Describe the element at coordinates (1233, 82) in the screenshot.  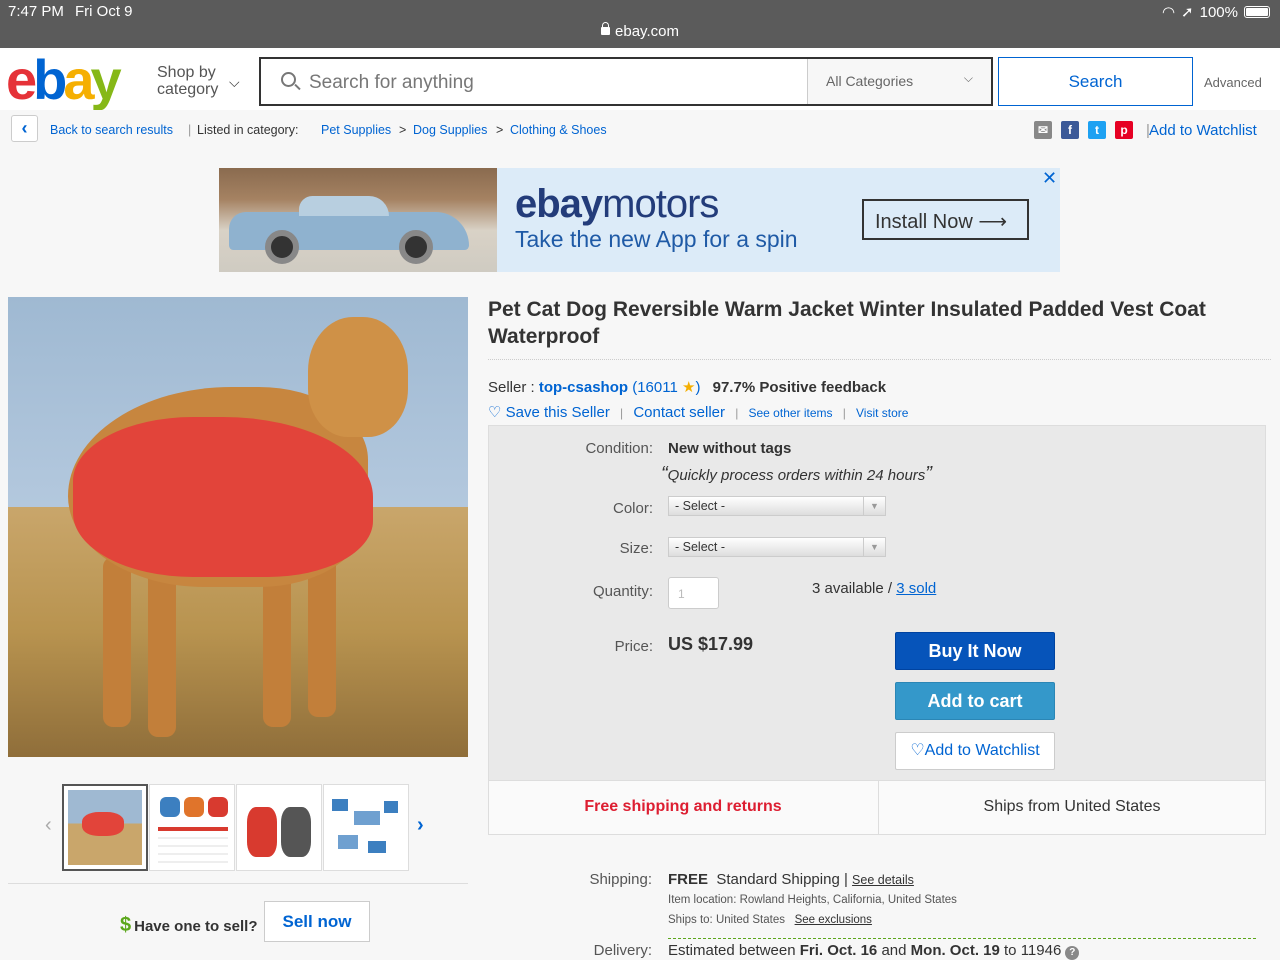
I see `advanced-search-link: Advanced` at that location.